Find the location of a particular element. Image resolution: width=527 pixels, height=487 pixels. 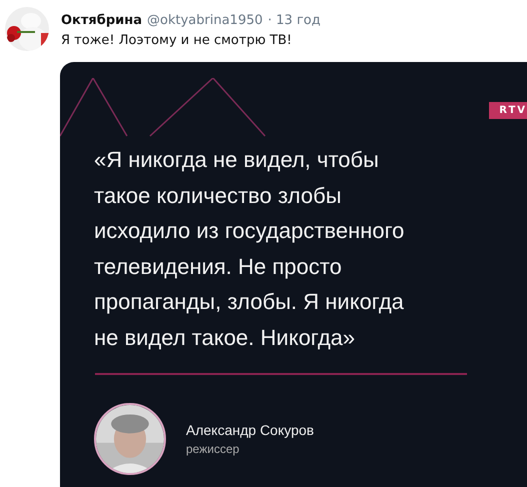

timestamp: · 13 год is located at coordinates (294, 20).